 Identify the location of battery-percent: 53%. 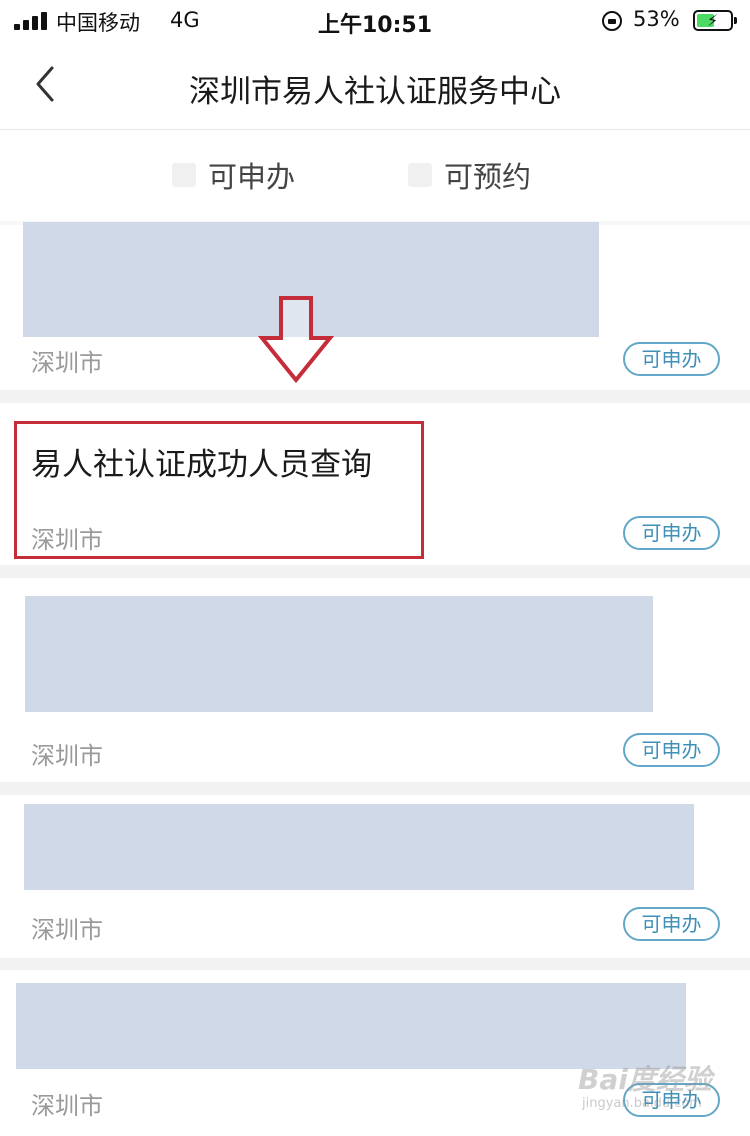
(656, 19).